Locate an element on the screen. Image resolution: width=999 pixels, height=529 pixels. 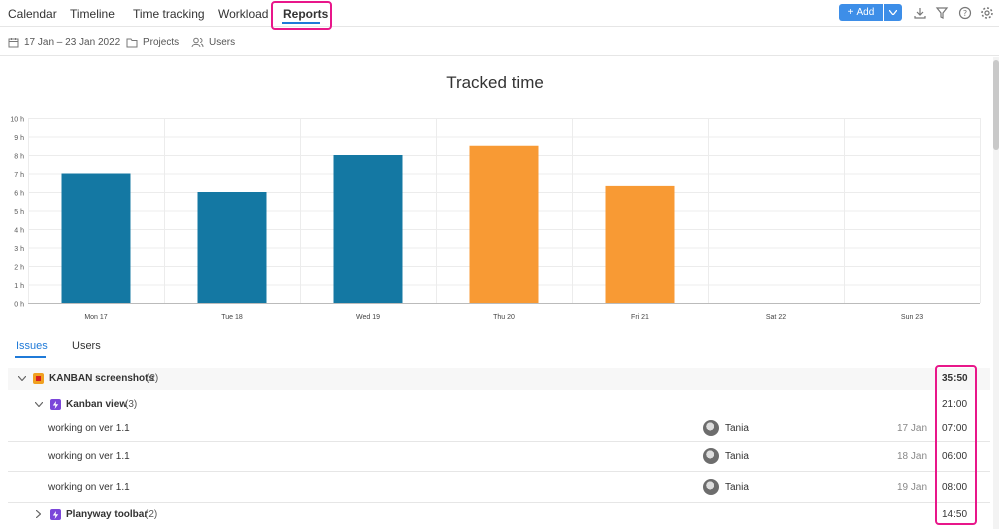
tab-timeline: Timeline is located at coordinates (92, 14).